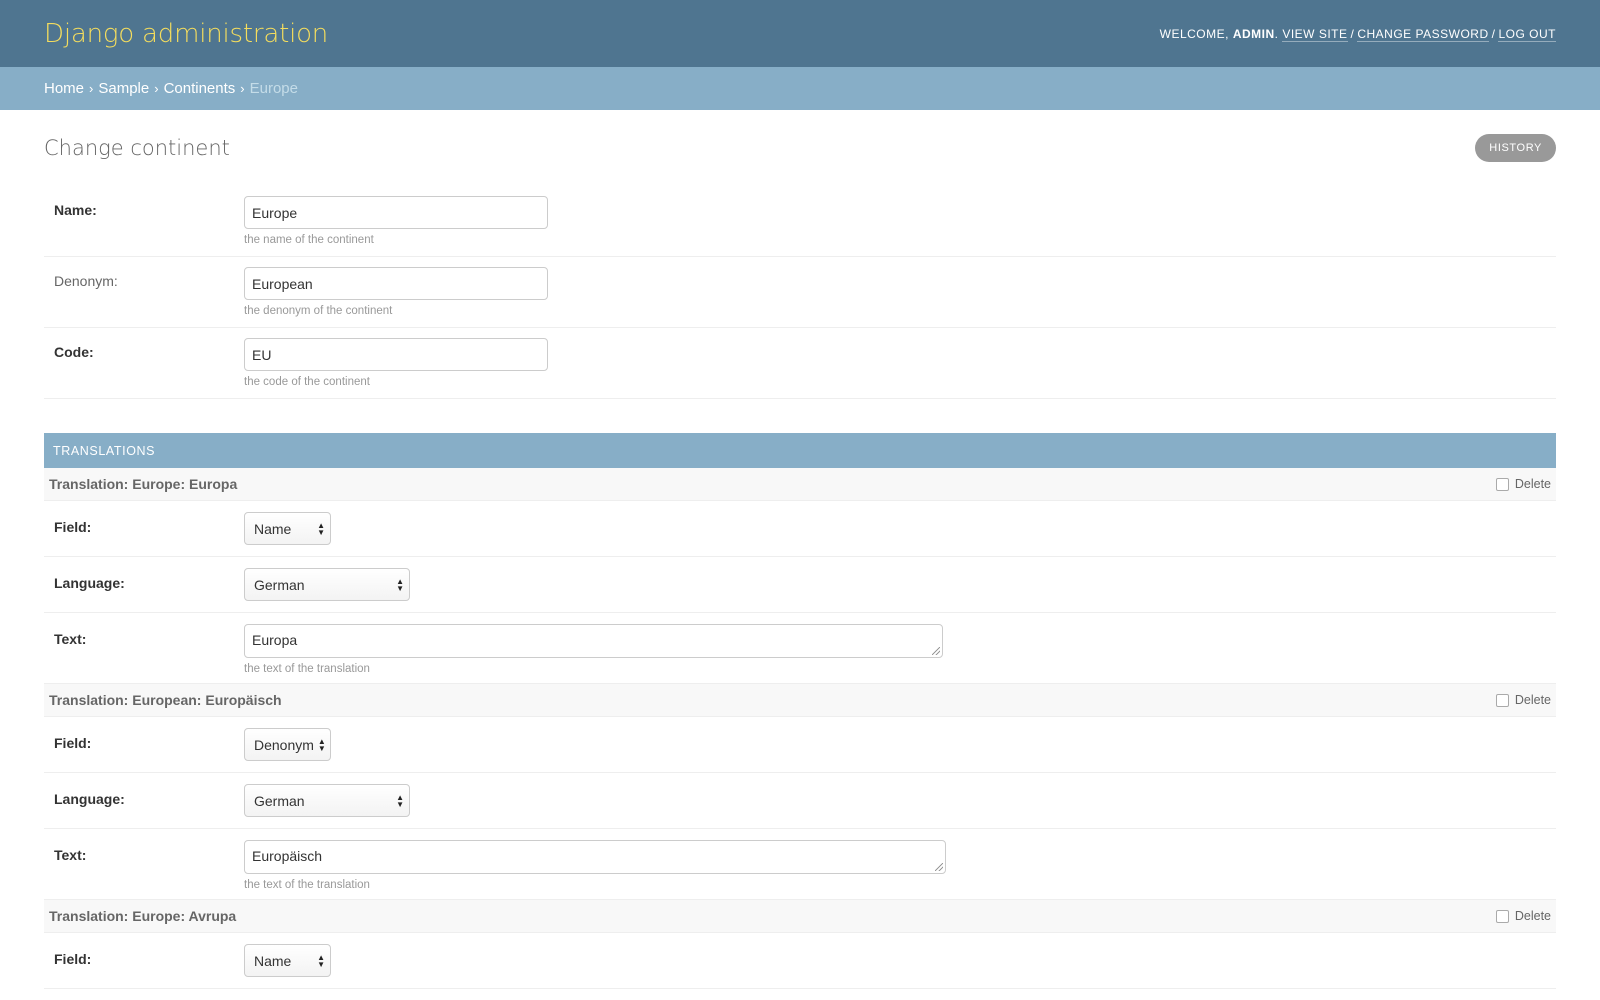 This screenshot has width=1600, height=1000. Describe the element at coordinates (318, 311) in the screenshot. I see `denonym-help: the denonym of the continent` at that location.